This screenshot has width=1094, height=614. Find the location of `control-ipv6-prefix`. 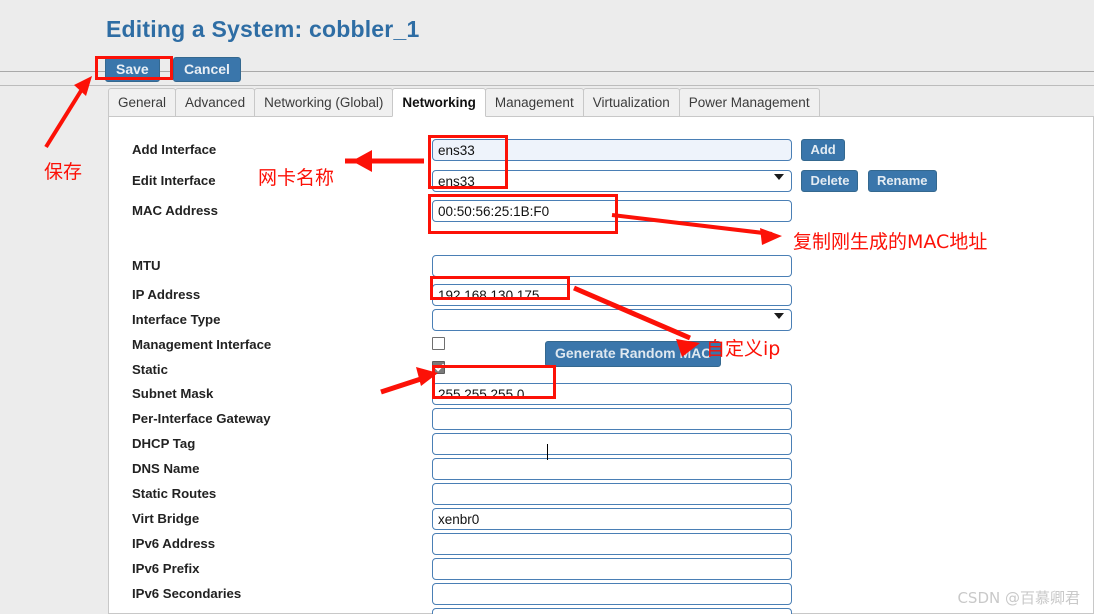

control-ipv6-prefix is located at coordinates (612, 569).